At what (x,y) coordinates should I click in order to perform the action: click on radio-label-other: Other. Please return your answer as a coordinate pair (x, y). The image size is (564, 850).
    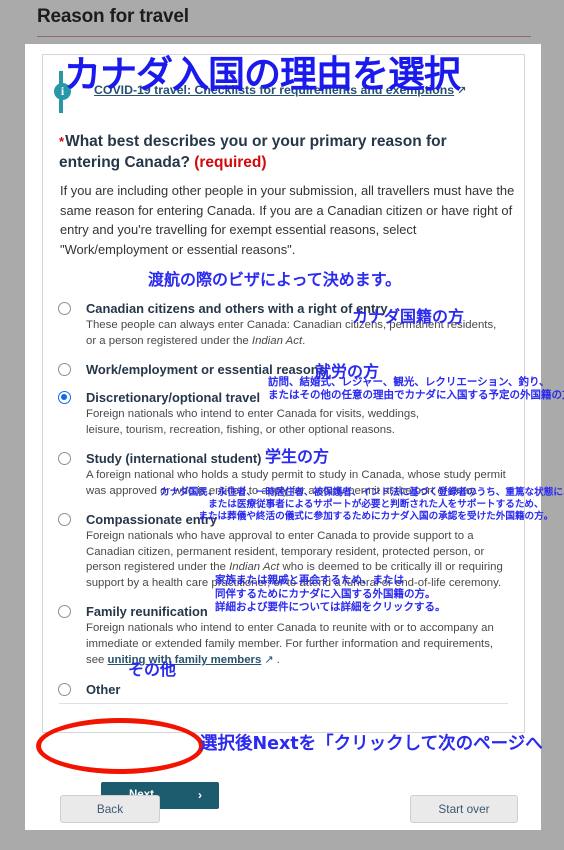
    Looking at the image, I should click on (103, 689).